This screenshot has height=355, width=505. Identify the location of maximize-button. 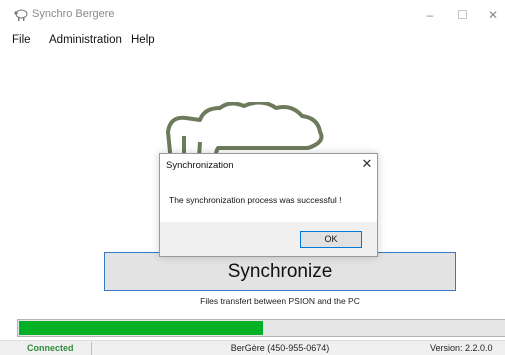
(462, 15).